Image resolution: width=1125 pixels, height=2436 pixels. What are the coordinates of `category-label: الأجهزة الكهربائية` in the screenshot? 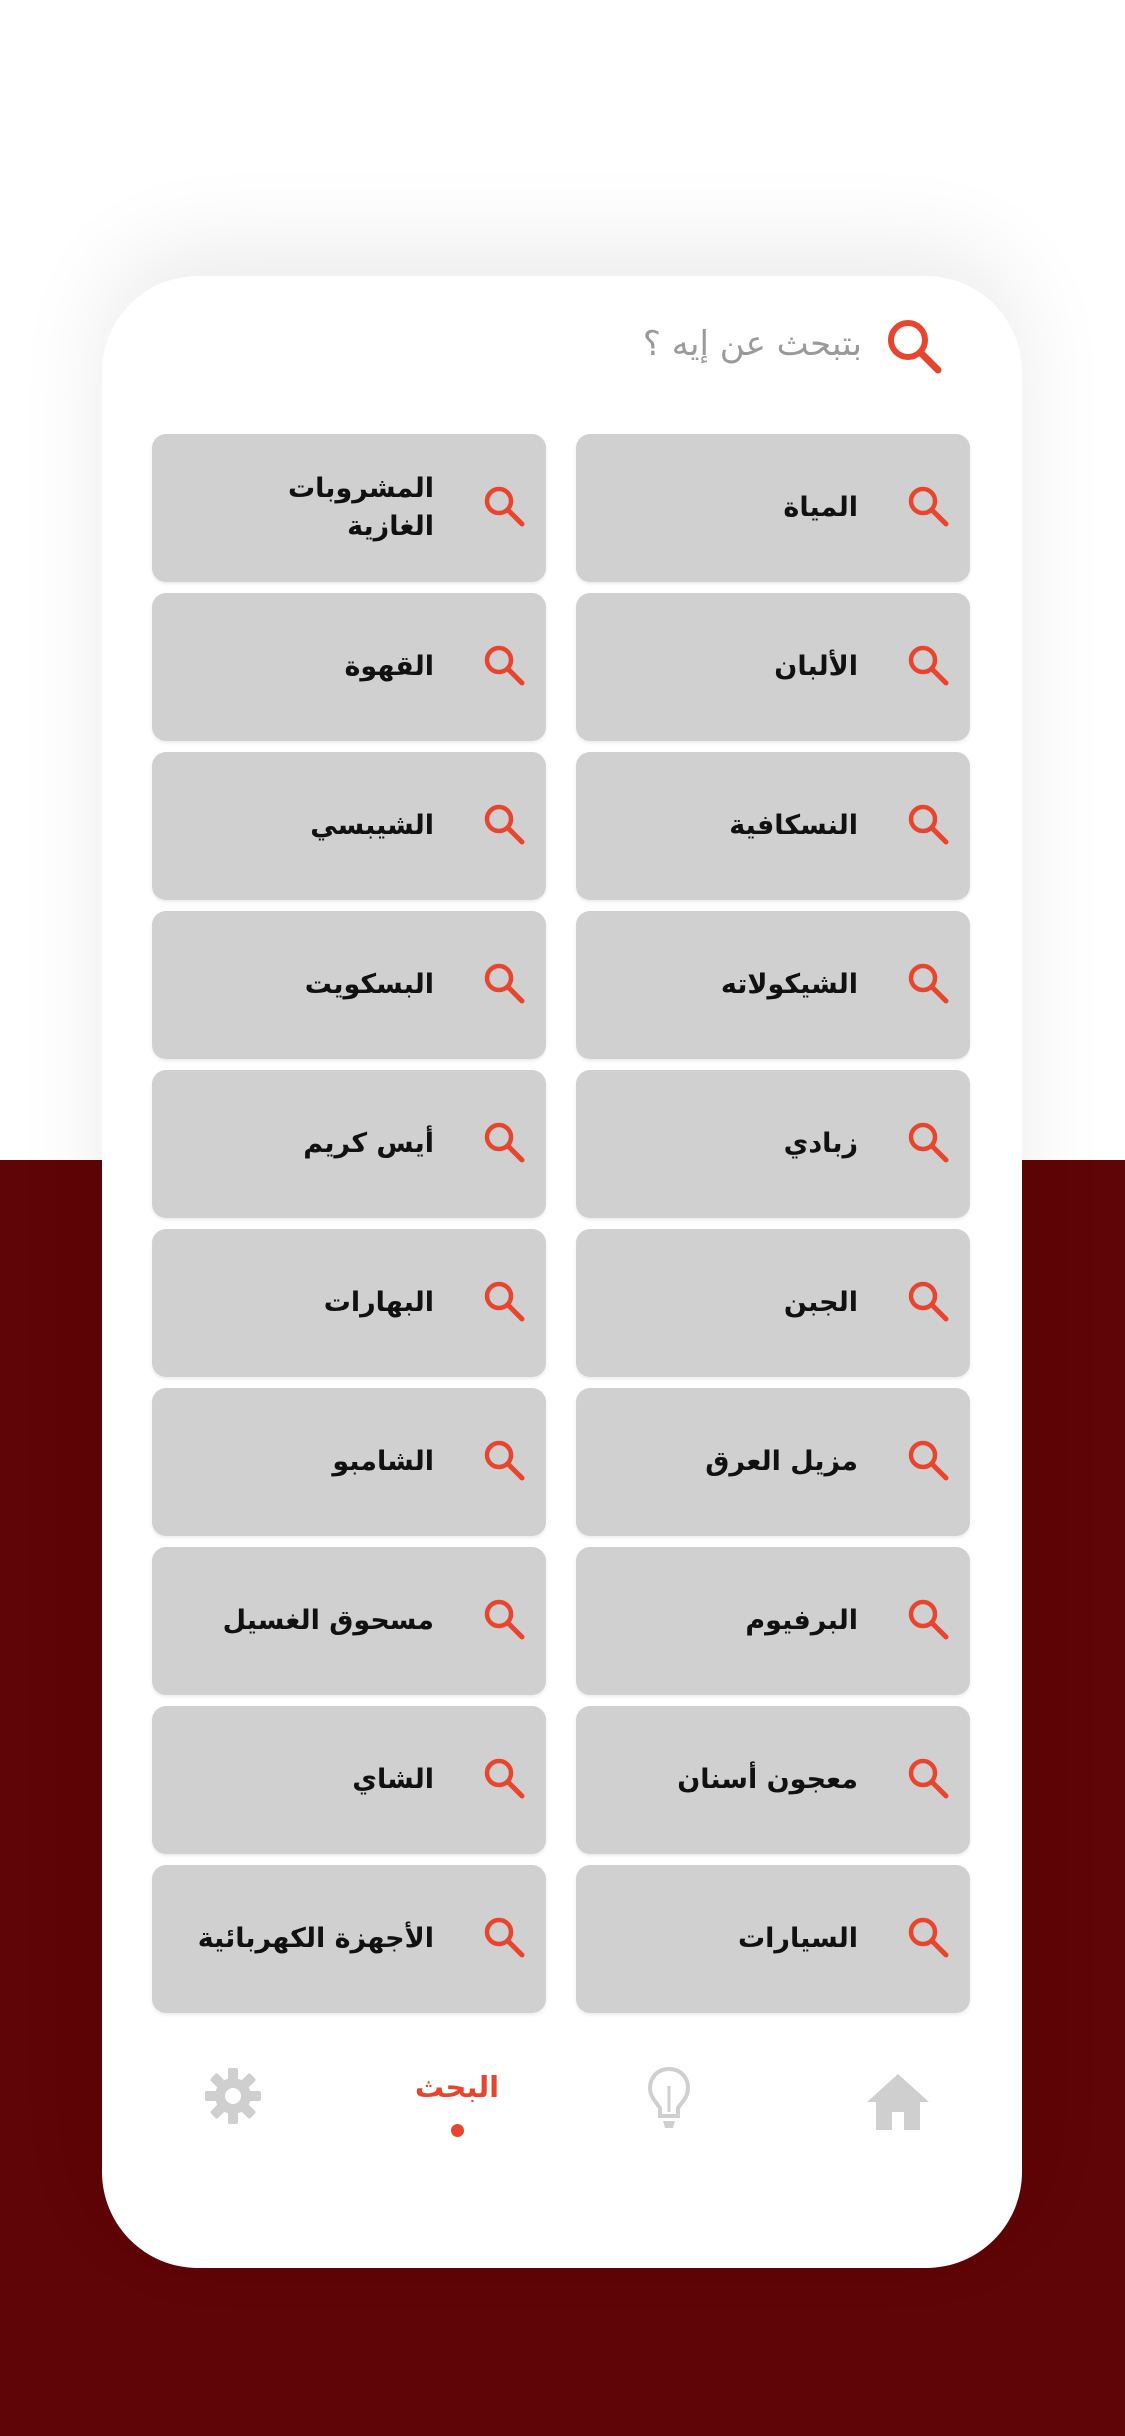 It's located at (315, 1938).